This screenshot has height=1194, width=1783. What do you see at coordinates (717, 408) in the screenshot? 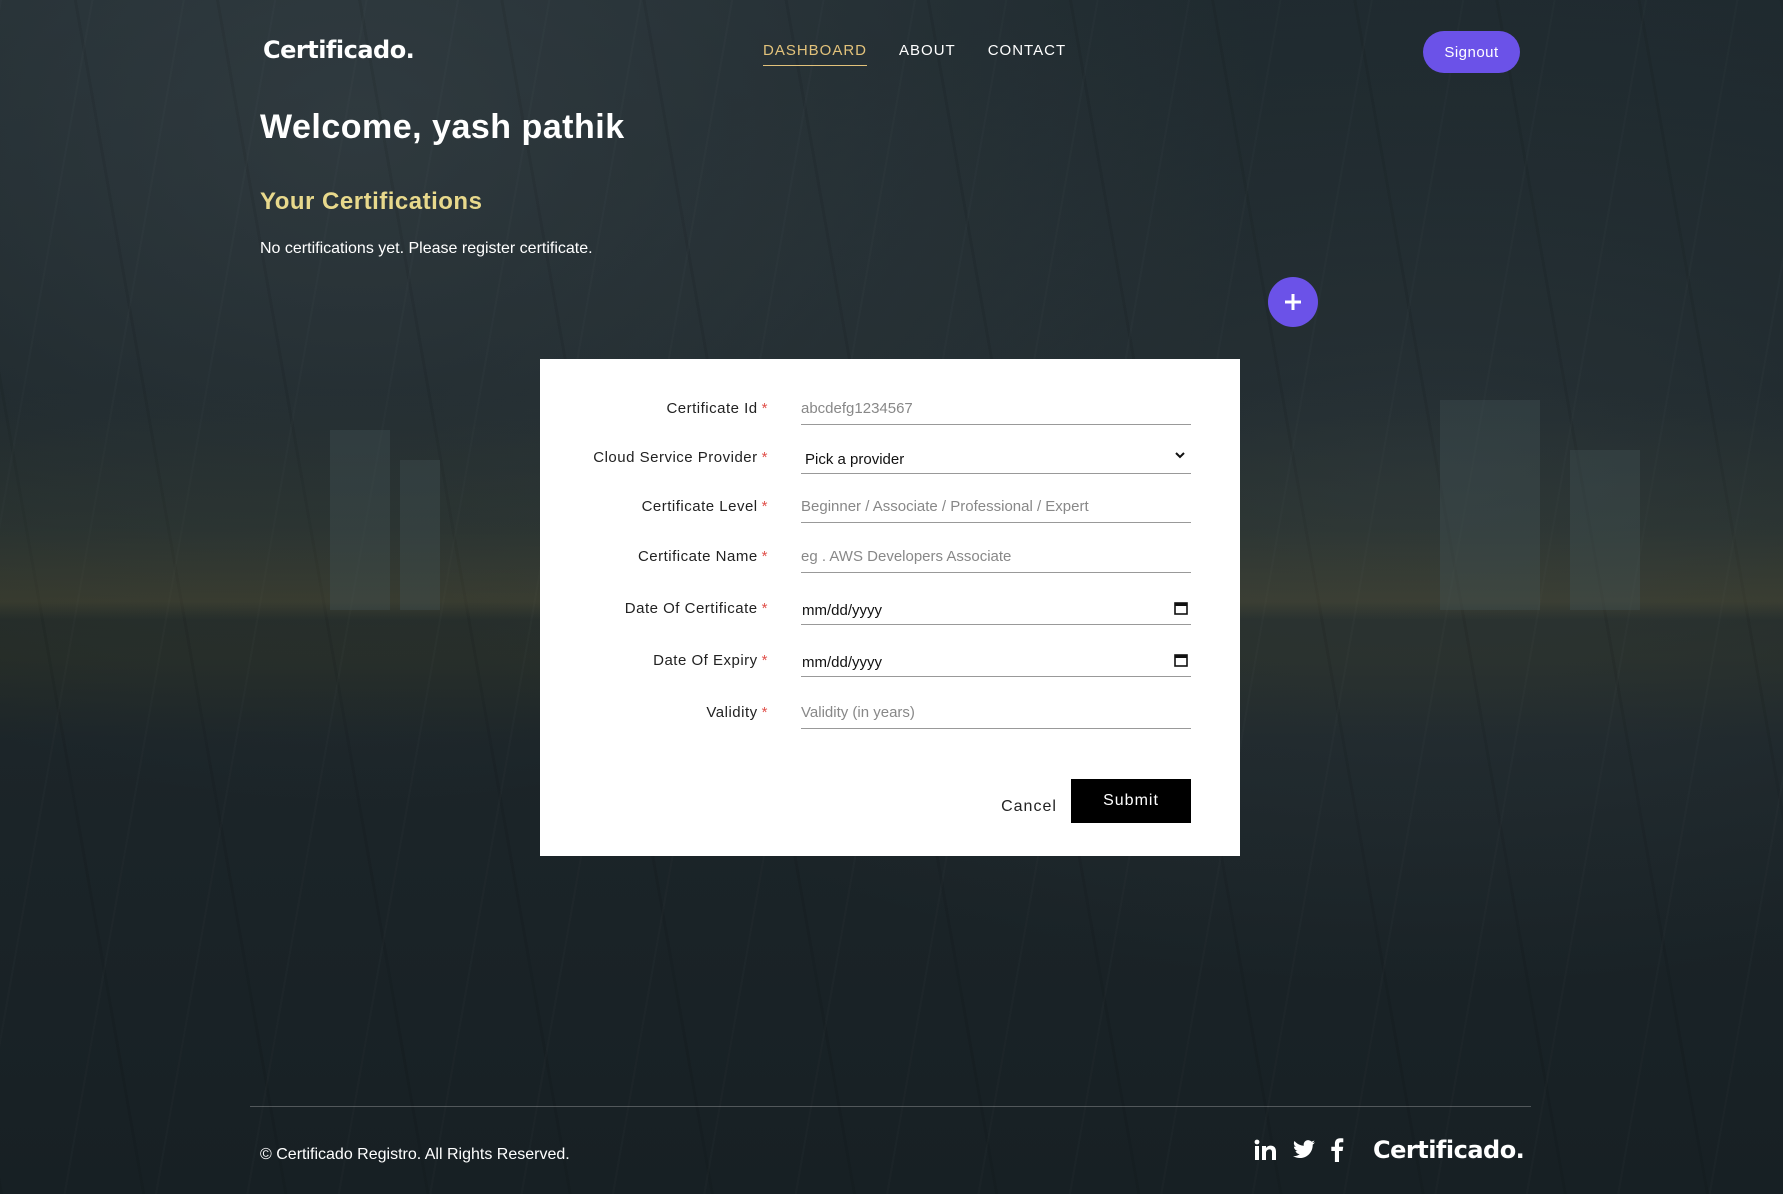
I see `certificate-id-label: Certificate Id *` at bounding box center [717, 408].